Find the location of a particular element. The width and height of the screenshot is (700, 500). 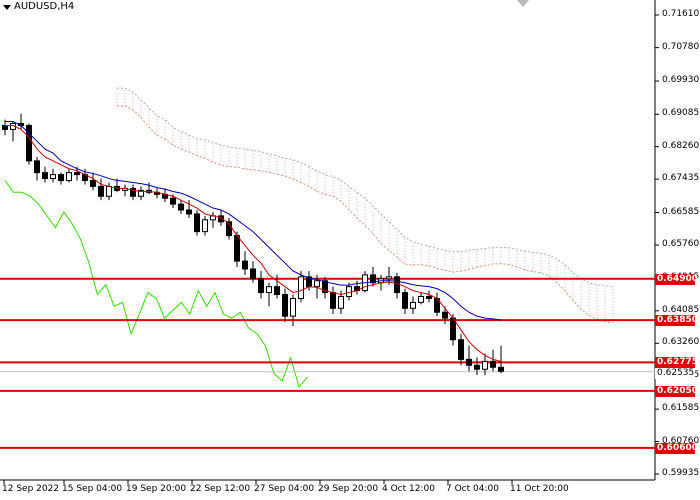

symbol-menu-arrow-icon is located at coordinates (7, 7).